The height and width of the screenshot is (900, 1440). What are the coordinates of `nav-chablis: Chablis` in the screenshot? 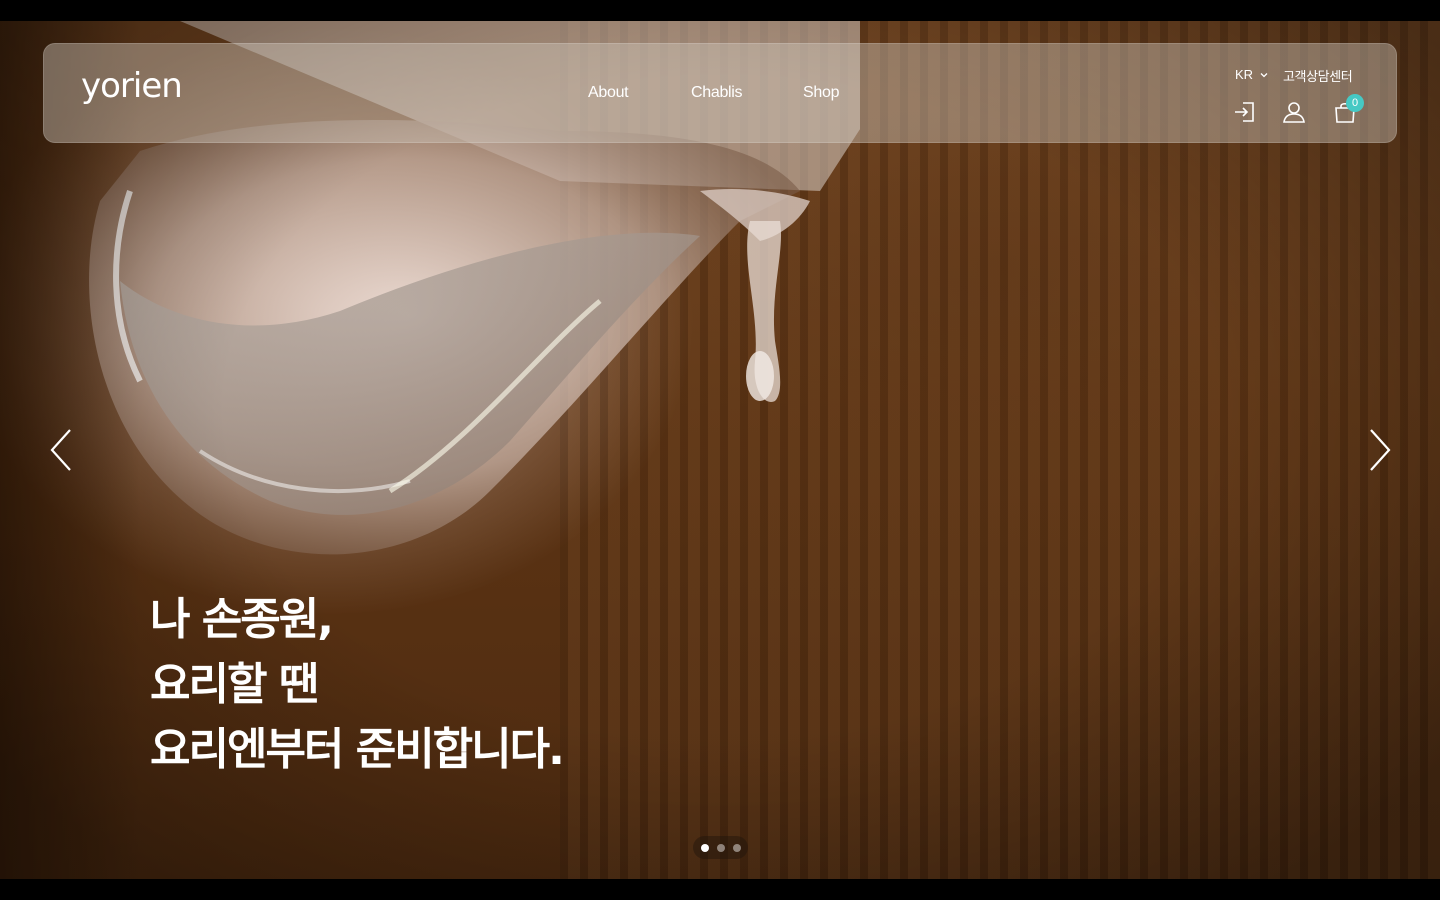 It's located at (717, 93).